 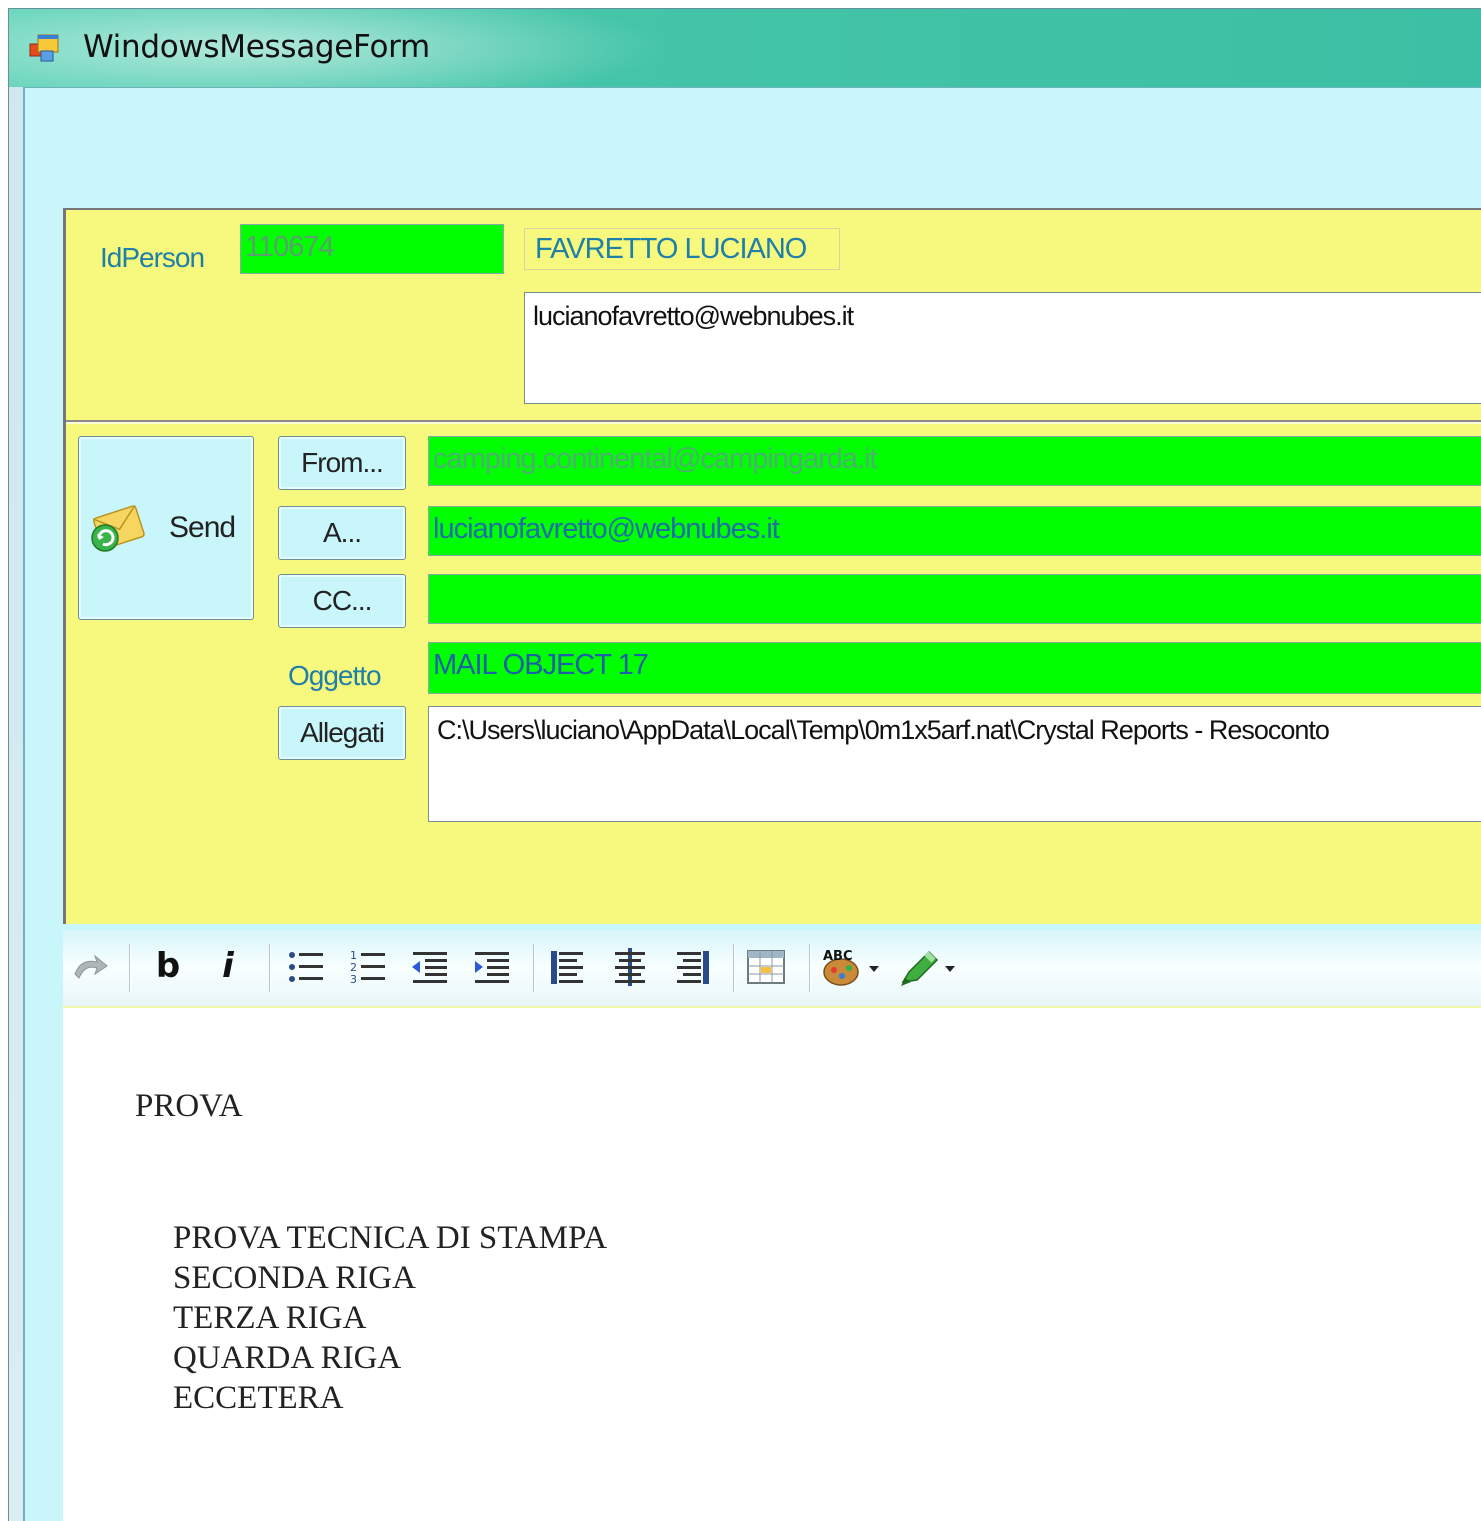 I want to click on person-name: FAVRETTO LUCIANO, so click(x=682, y=249).